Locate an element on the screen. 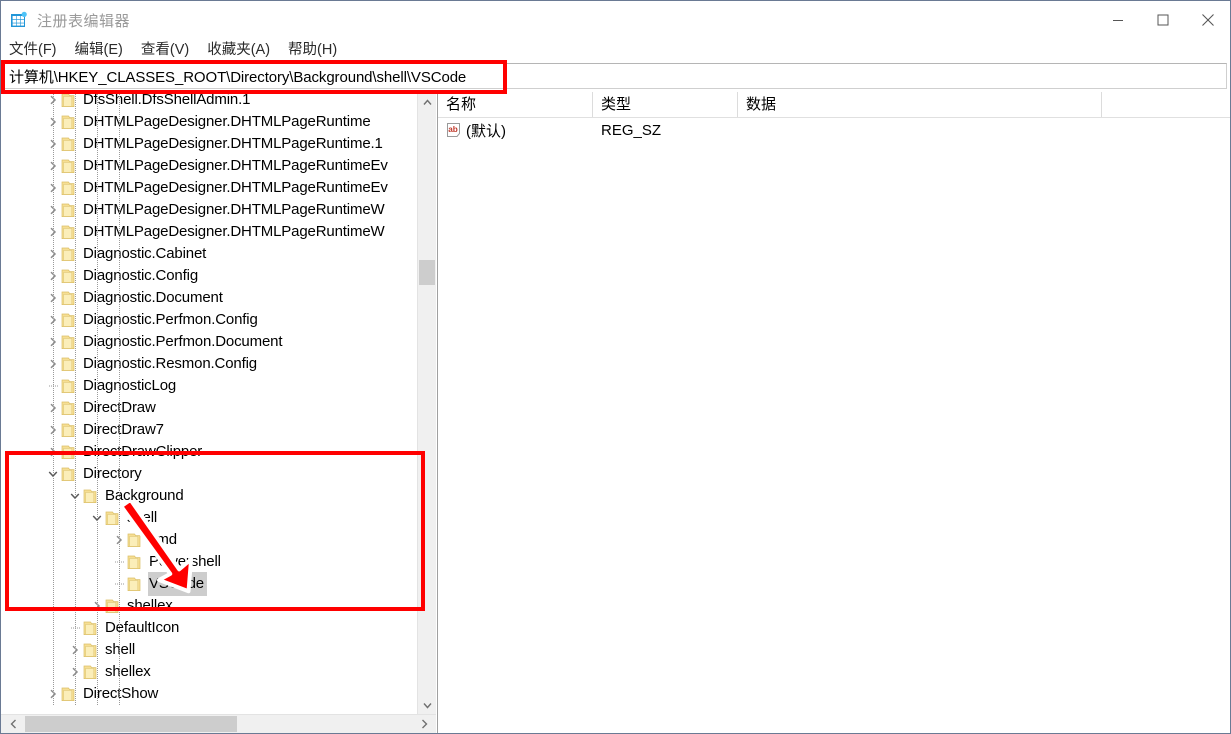 The image size is (1231, 734). tree-node-label: DHTMLPageDesigner.DHTMLPageRuntimeEv is located at coordinates (235, 187).